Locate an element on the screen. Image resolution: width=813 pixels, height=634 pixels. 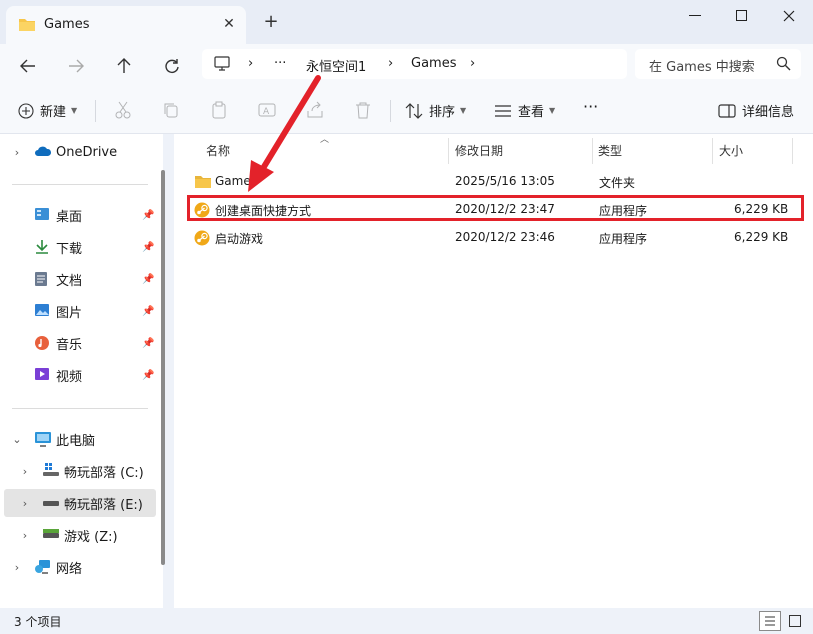
annotation-arrow is located at coordinates (284, 133).